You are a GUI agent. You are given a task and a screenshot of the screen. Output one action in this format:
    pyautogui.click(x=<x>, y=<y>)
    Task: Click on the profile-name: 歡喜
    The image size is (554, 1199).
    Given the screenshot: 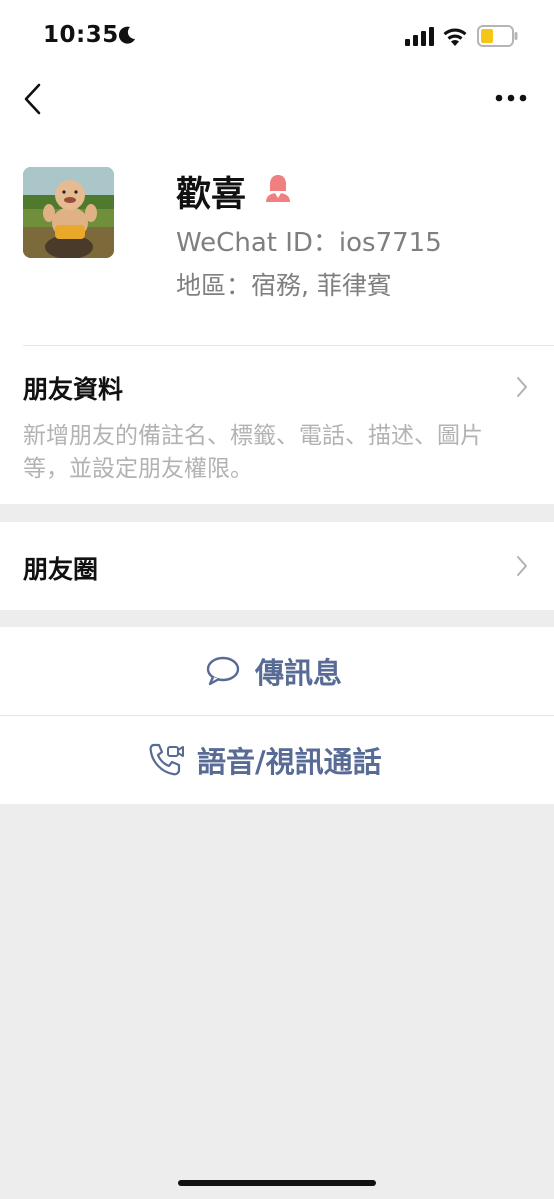 What is the action you would take?
    pyautogui.click(x=211, y=195)
    